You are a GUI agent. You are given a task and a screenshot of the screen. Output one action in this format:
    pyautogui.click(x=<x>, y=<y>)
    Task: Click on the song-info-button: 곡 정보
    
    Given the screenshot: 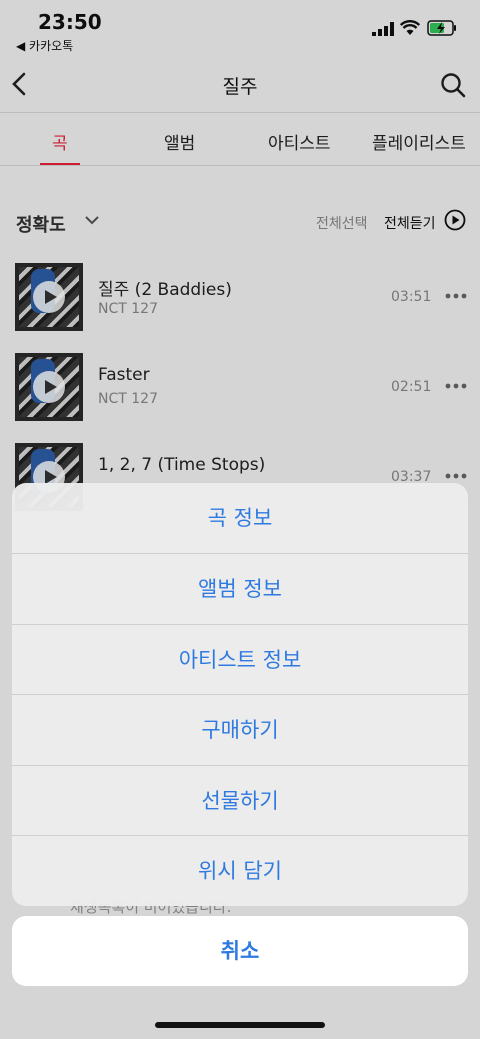 What is the action you would take?
    pyautogui.click(x=240, y=518)
    